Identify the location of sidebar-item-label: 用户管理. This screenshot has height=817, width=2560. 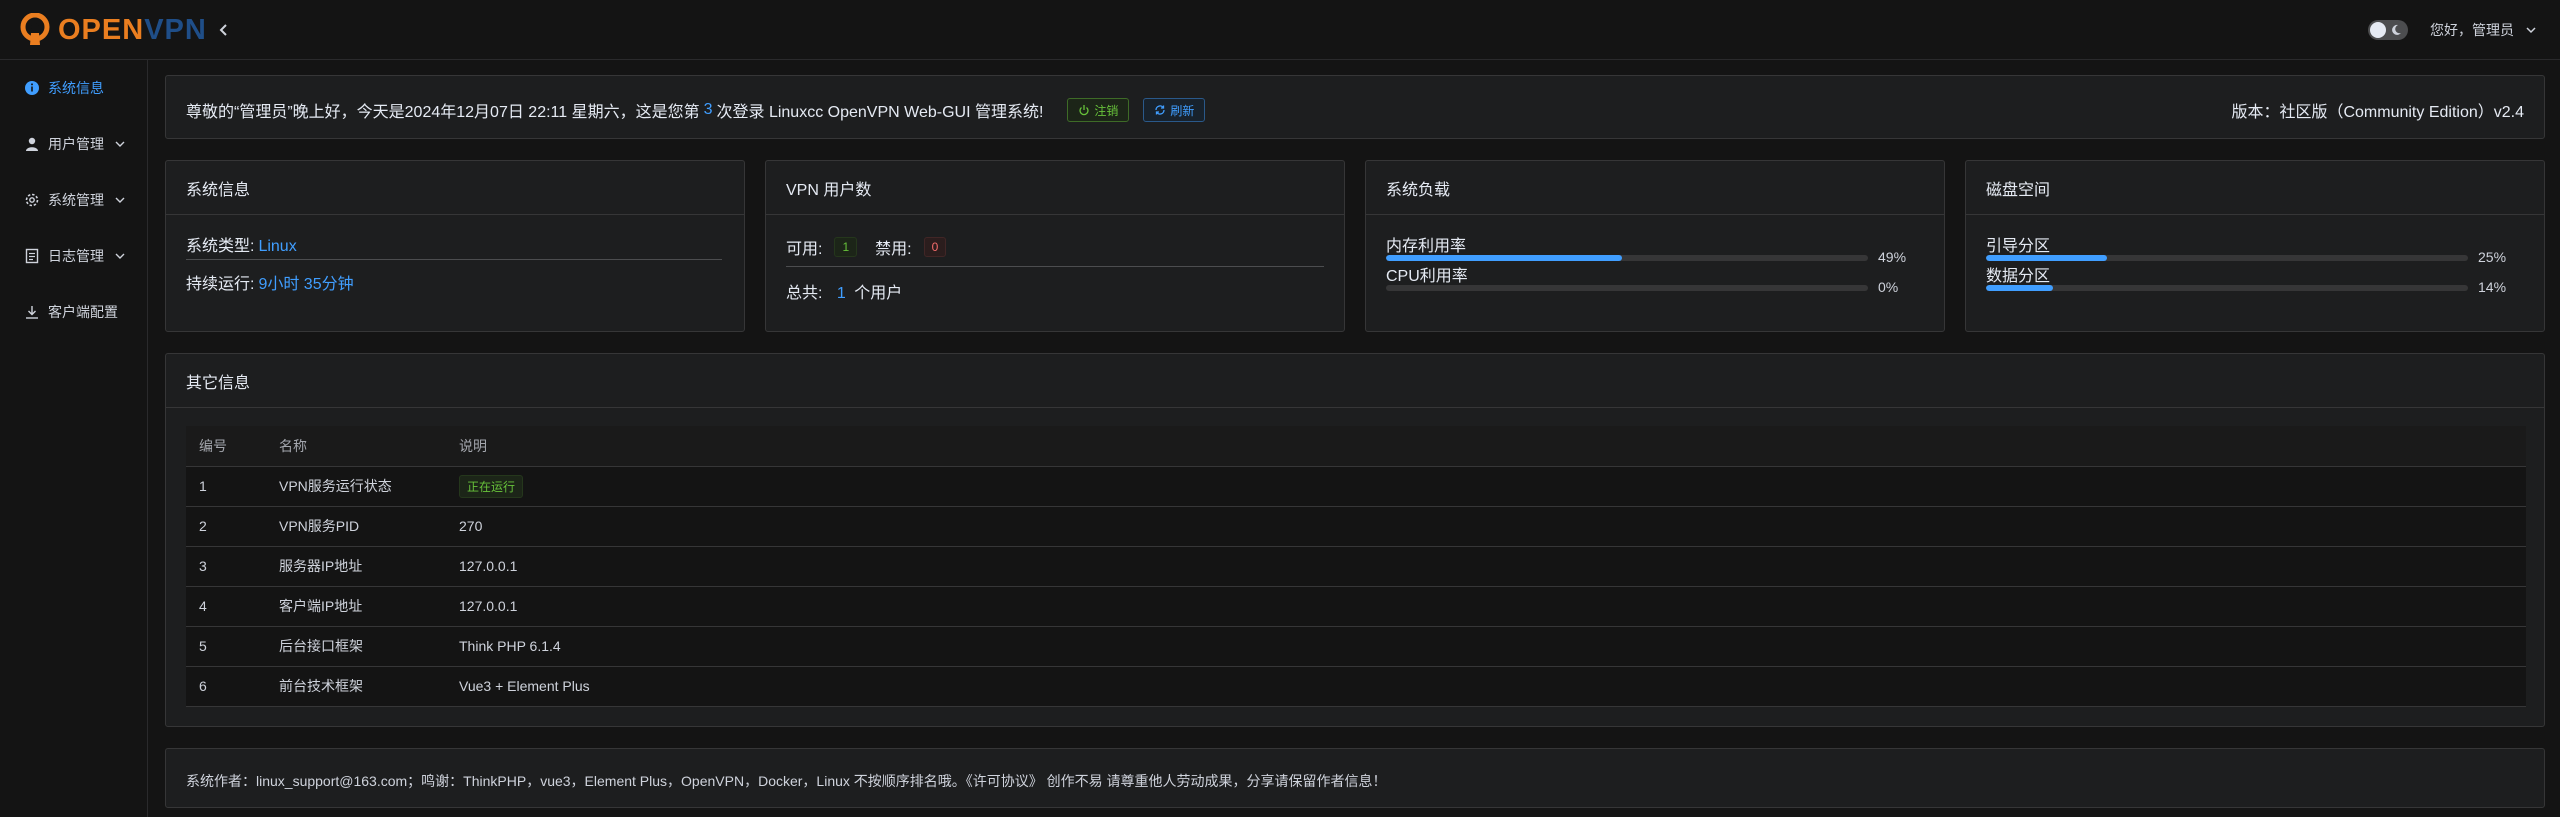
(76, 144).